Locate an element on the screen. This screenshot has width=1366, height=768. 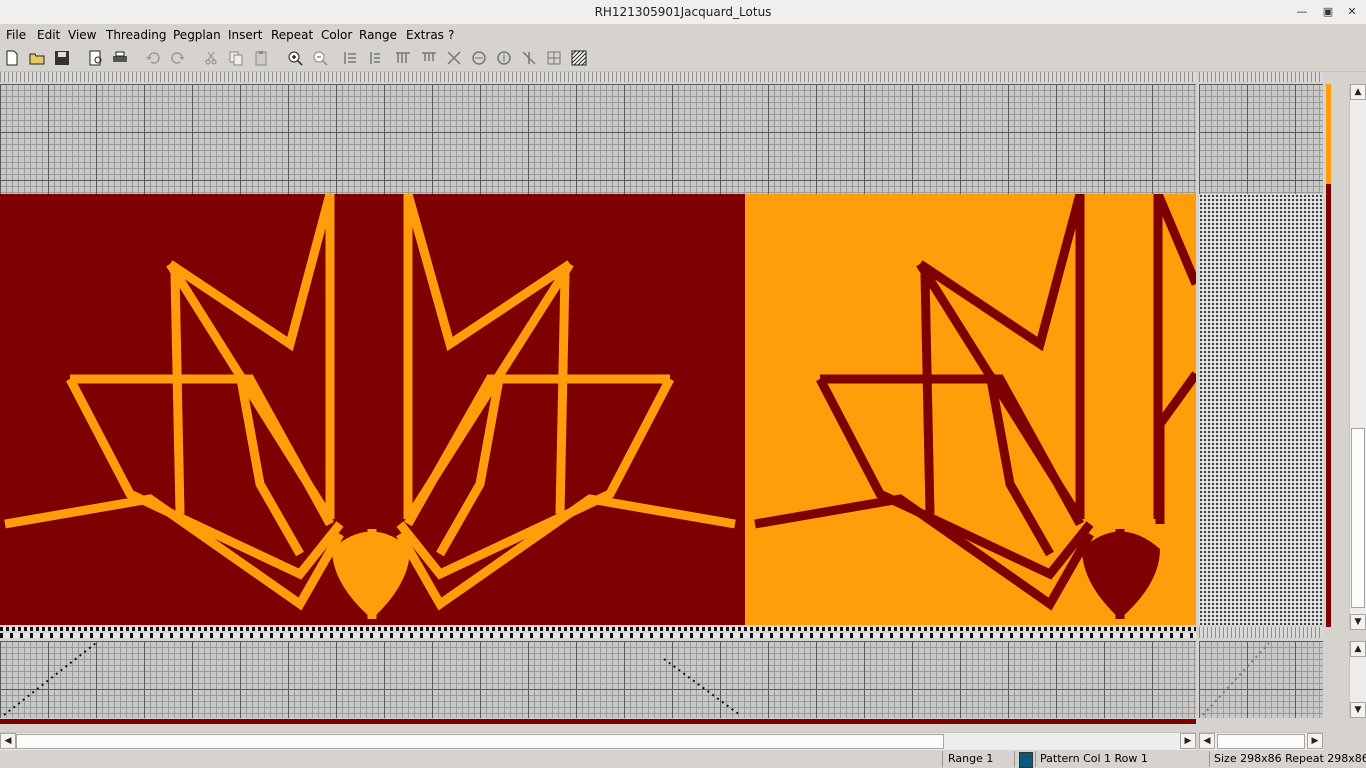
toolbar is located at coordinates (683, 58).